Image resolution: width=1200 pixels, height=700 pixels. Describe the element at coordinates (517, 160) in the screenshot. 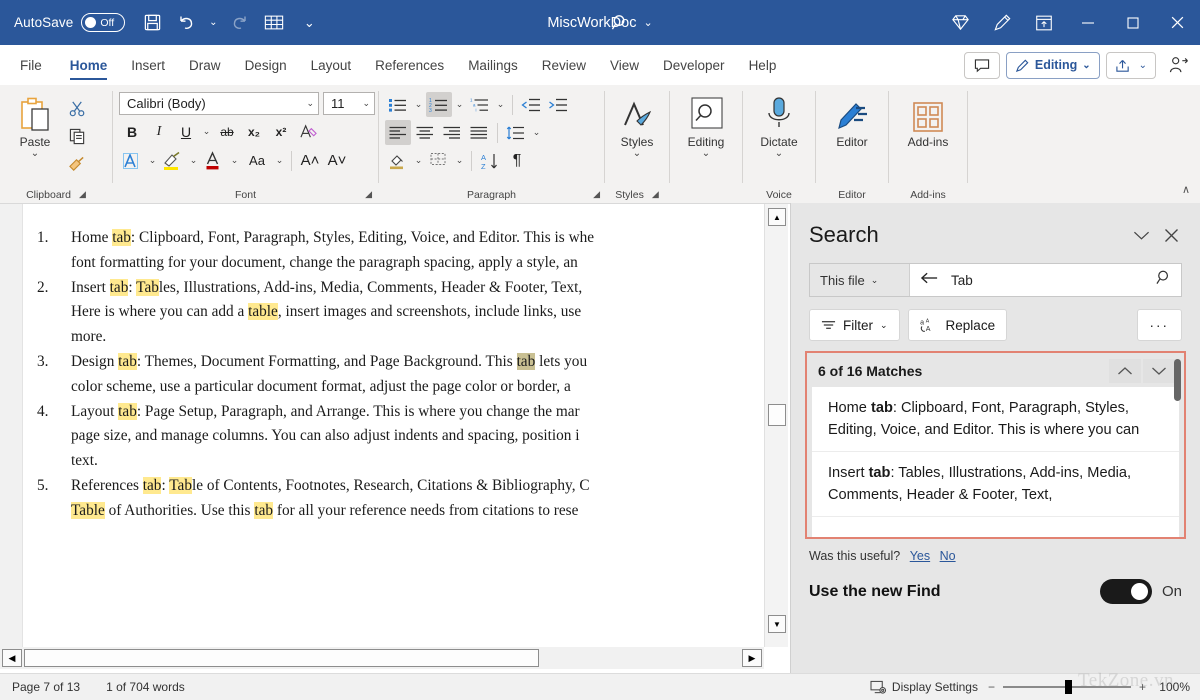

I see `paragraph-marks-button: ¶` at that location.